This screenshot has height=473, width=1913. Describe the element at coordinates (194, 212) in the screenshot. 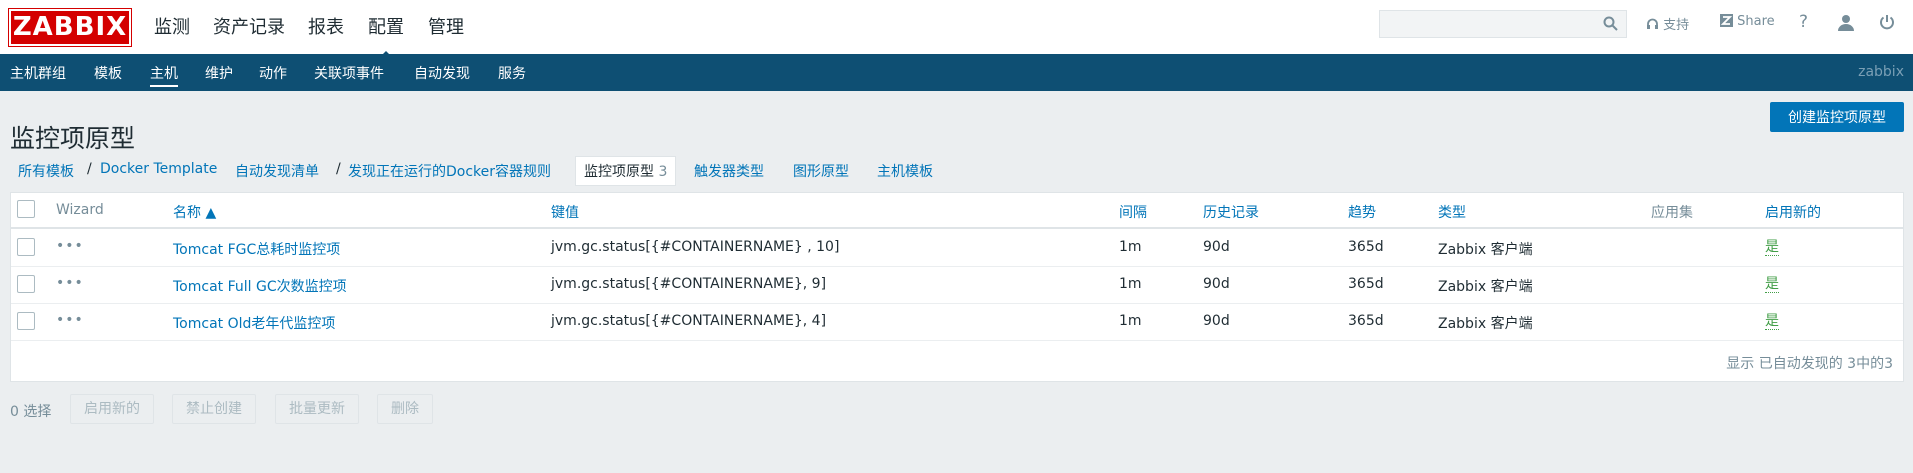

I see `col-name: 名称 ▲` at that location.